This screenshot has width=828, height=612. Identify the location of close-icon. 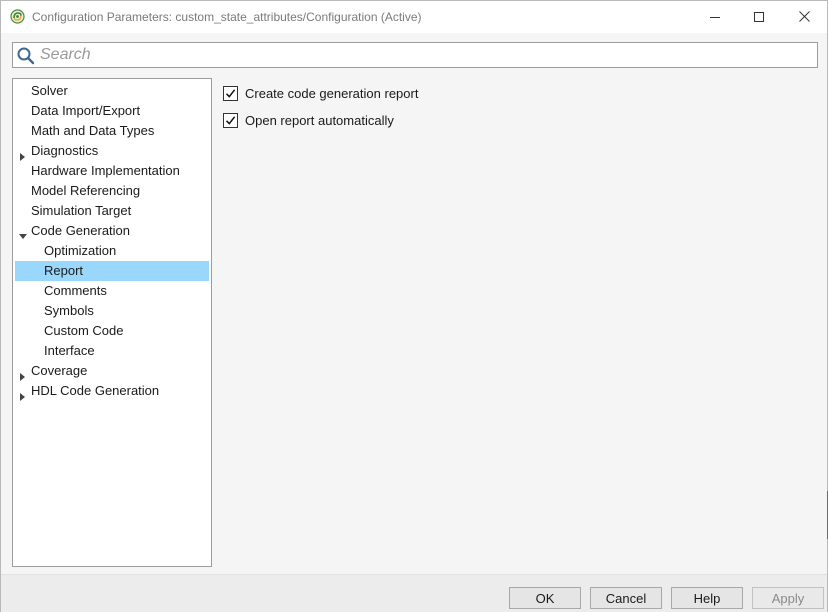
(804, 16).